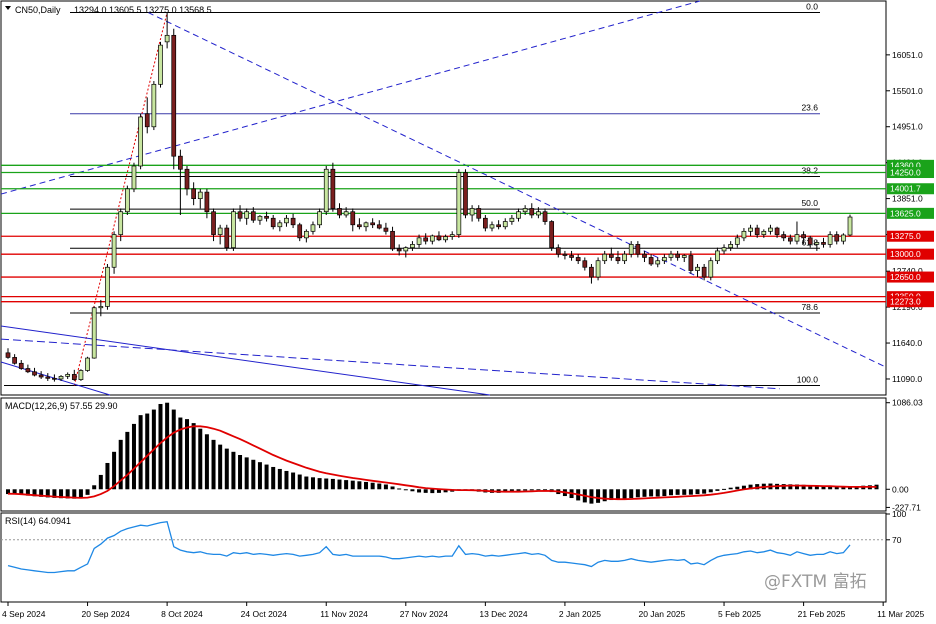  Describe the element at coordinates (815, 582) in the screenshot. I see `watermark-fxtm: @FXTM 富拓` at that location.